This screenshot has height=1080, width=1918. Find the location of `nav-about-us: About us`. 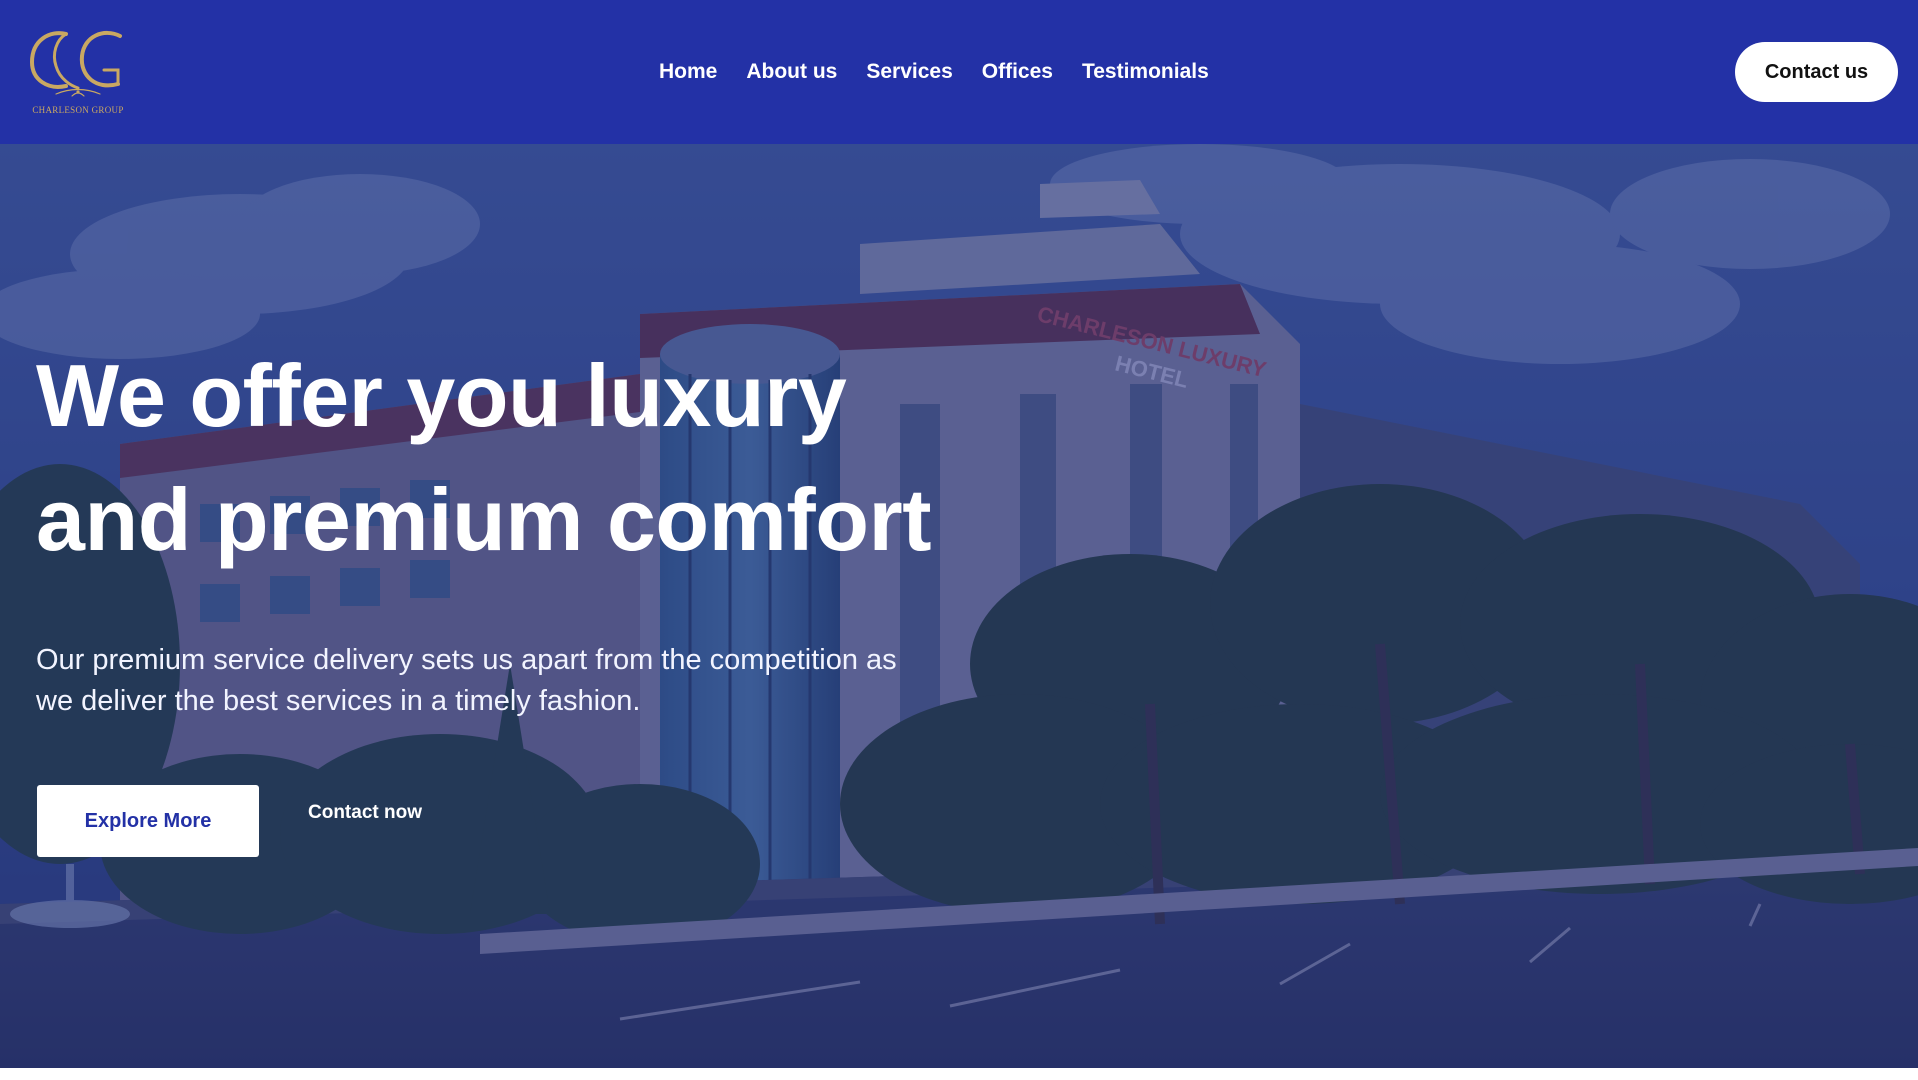

nav-about-us: About us is located at coordinates (791, 72).